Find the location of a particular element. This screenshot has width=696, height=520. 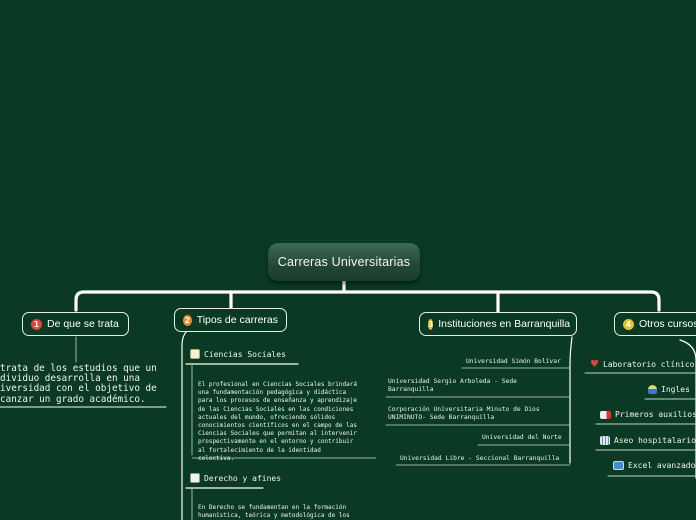

course-item: Primeros auxilios is located at coordinates (648, 414).